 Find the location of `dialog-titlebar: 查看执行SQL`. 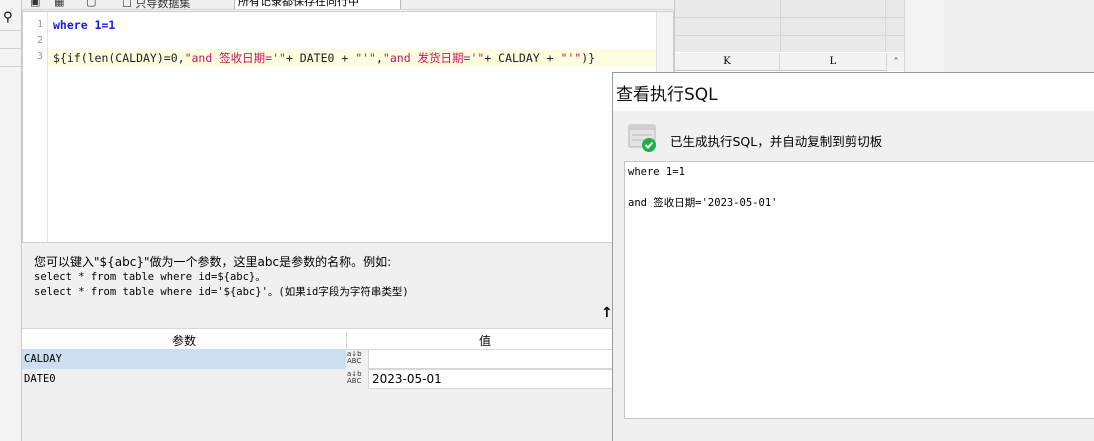

dialog-titlebar: 查看执行SQL is located at coordinates (853, 92).